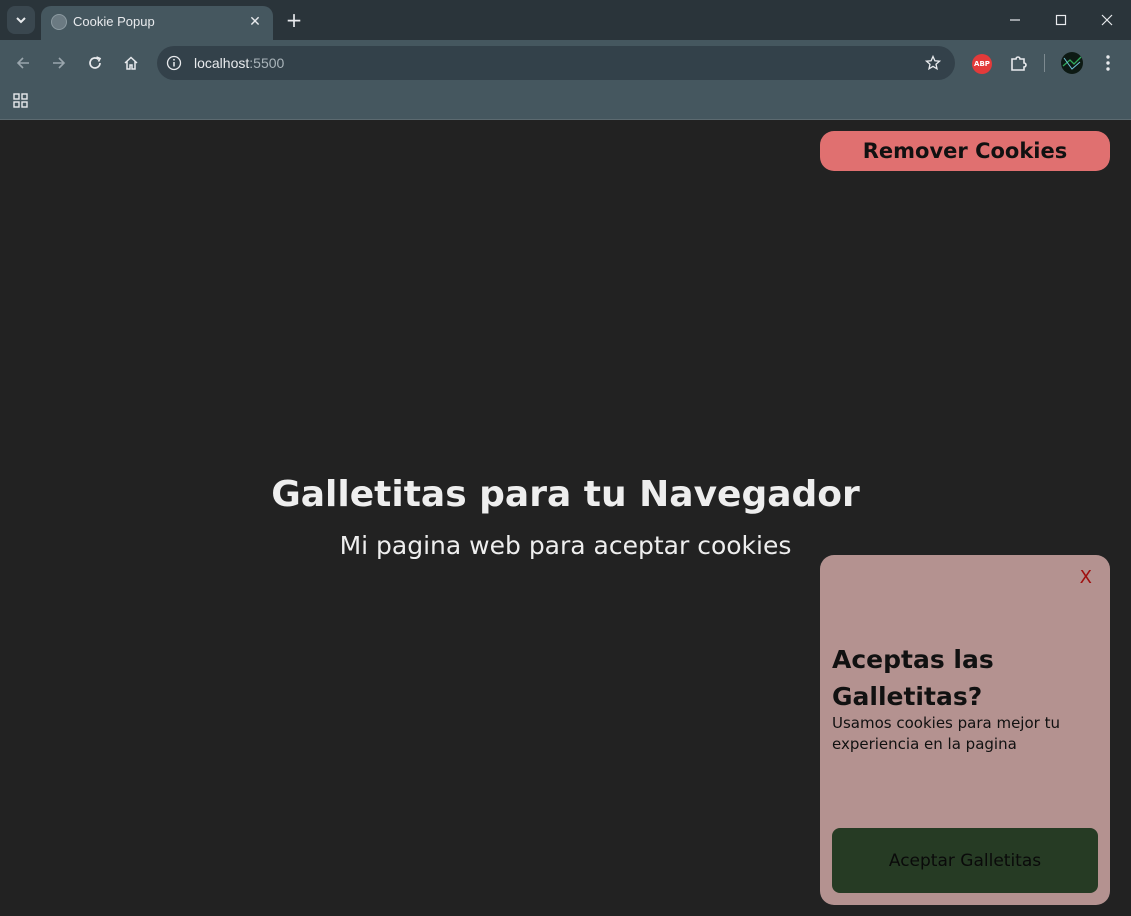 The image size is (1131, 916). I want to click on home-button, so click(131, 63).